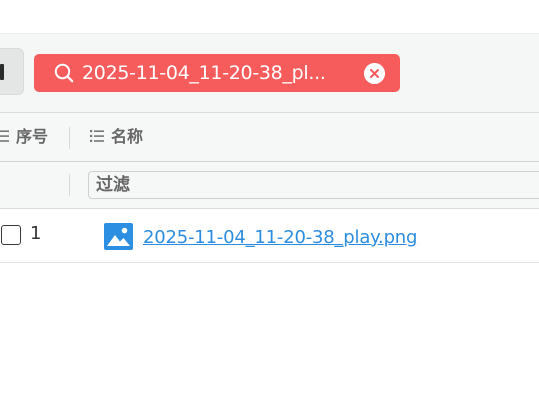  What do you see at coordinates (2, 72) in the screenshot?
I see `previous-button-icon` at bounding box center [2, 72].